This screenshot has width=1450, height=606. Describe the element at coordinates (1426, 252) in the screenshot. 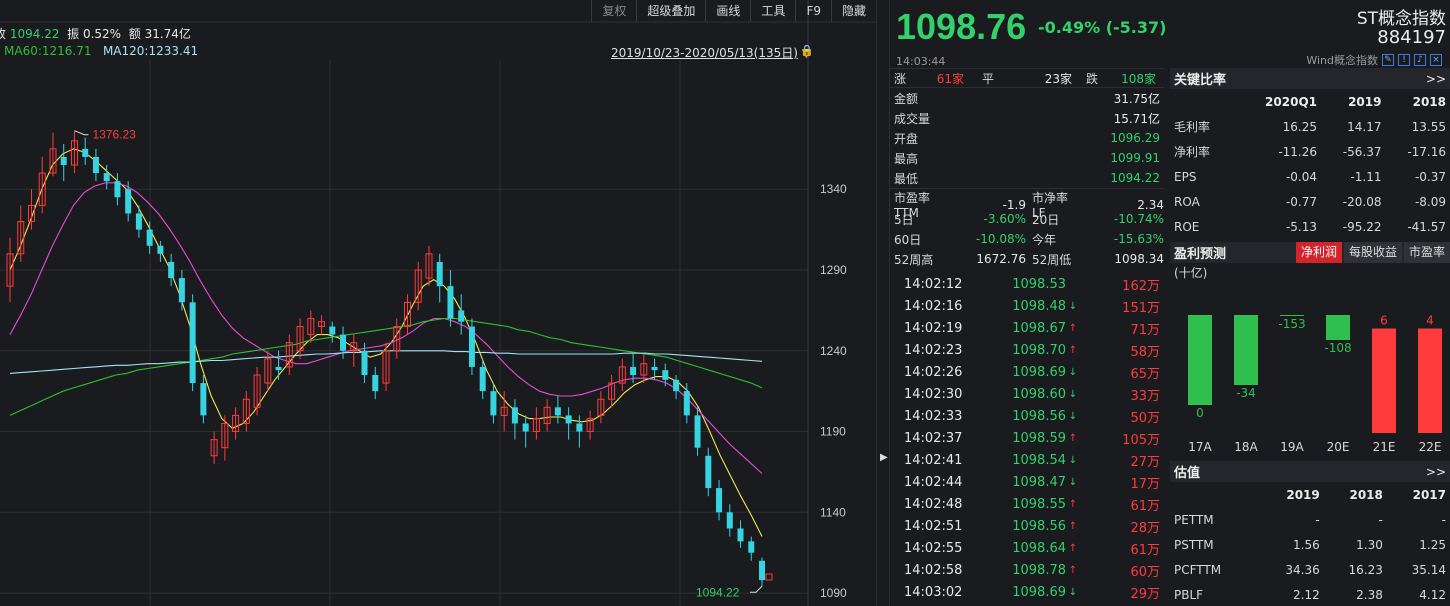

I see `tab-pe: 市盈率` at that location.